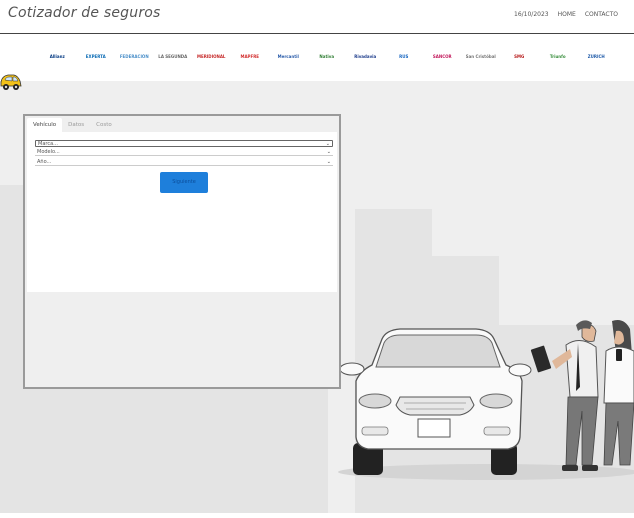  I want to click on site-title: Cotizador de seguros, so click(84, 13).